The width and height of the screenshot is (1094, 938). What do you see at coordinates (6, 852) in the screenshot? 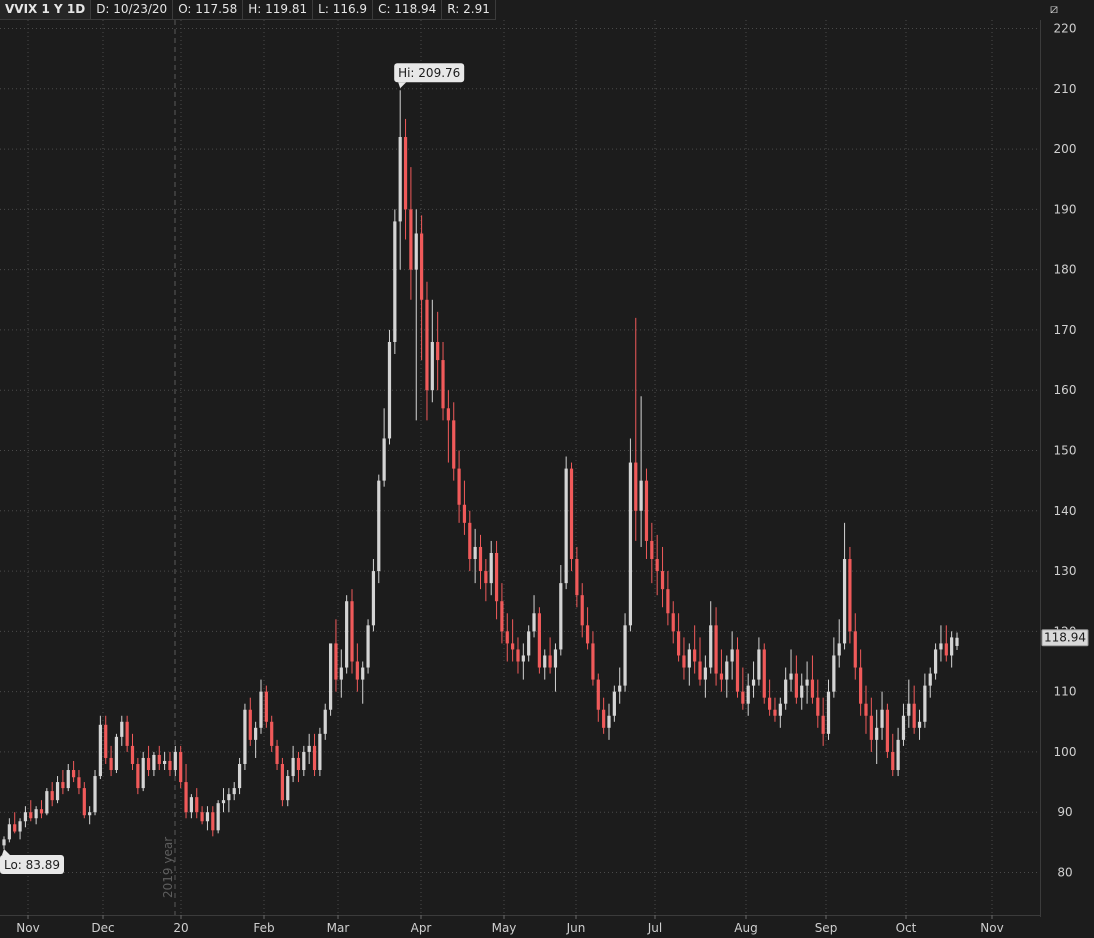
I see `lo-pointer` at bounding box center [6, 852].